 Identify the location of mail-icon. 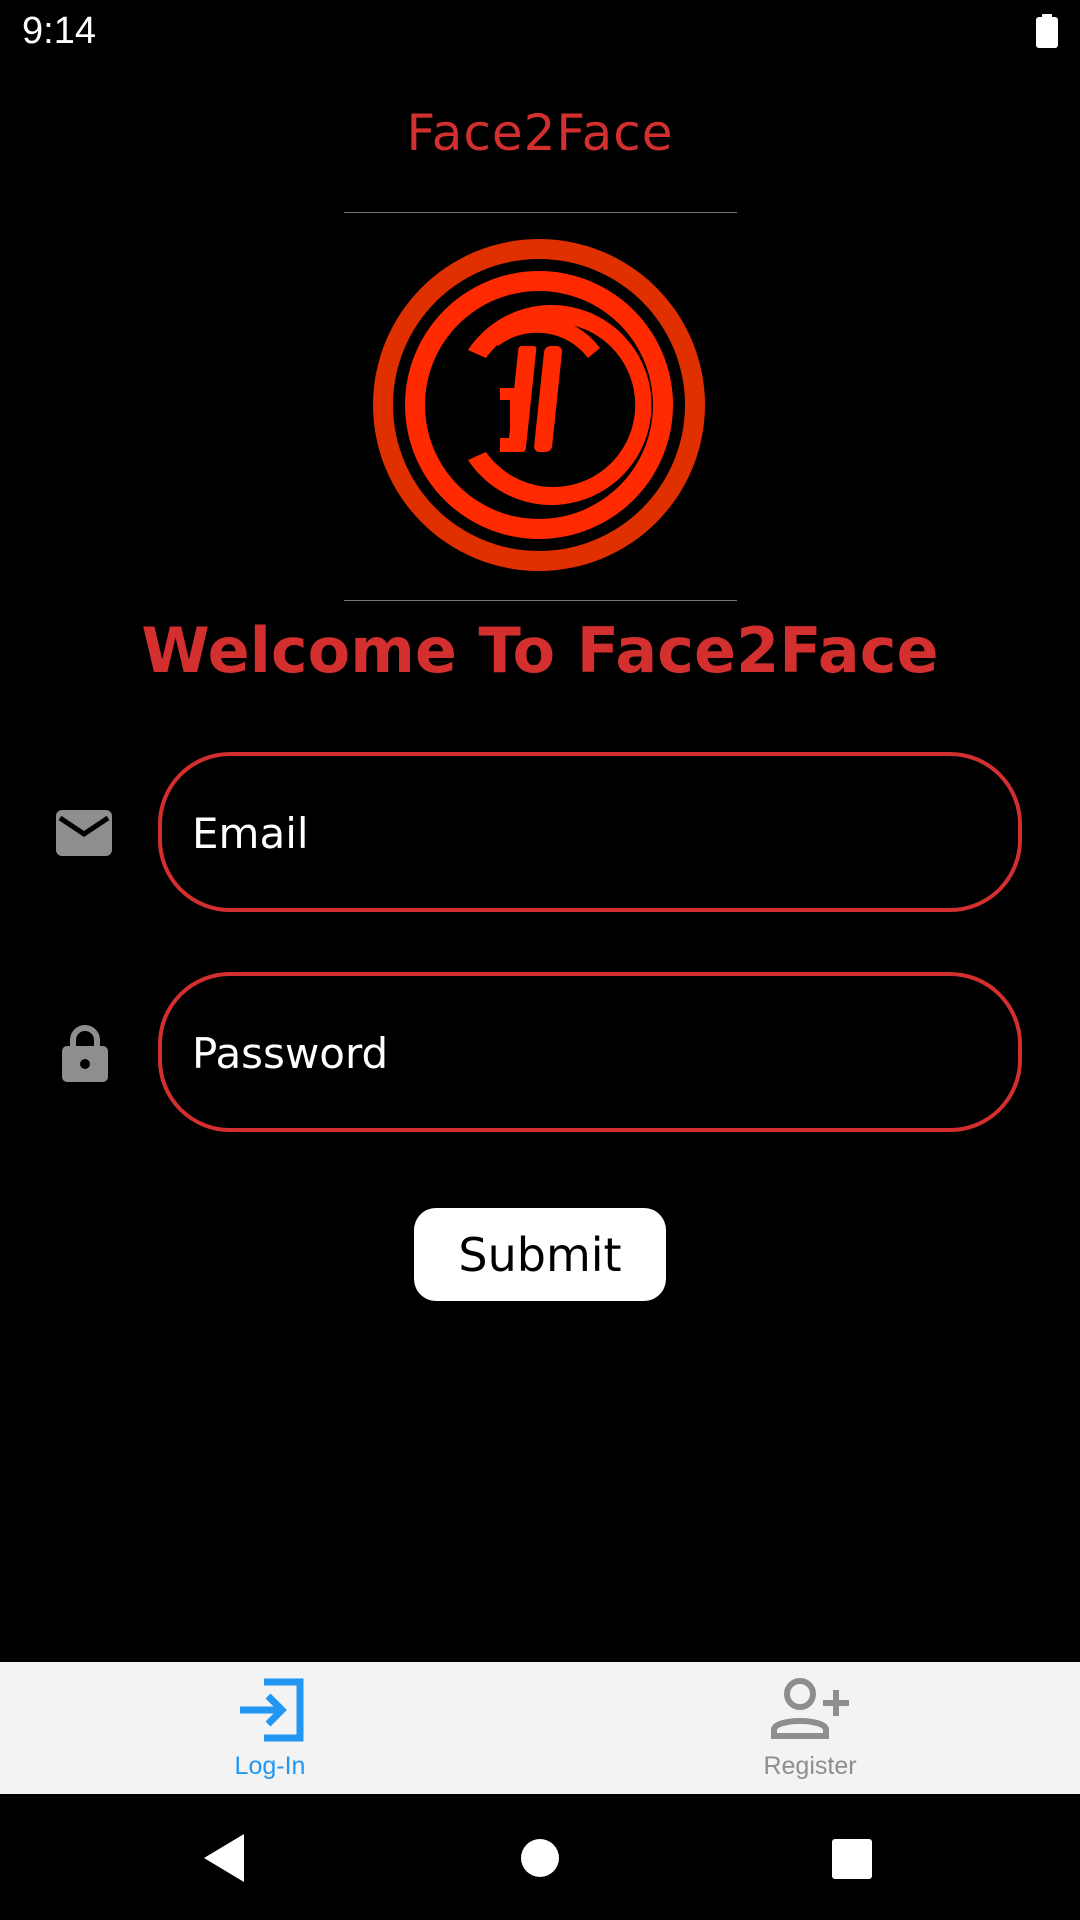
(84, 833).